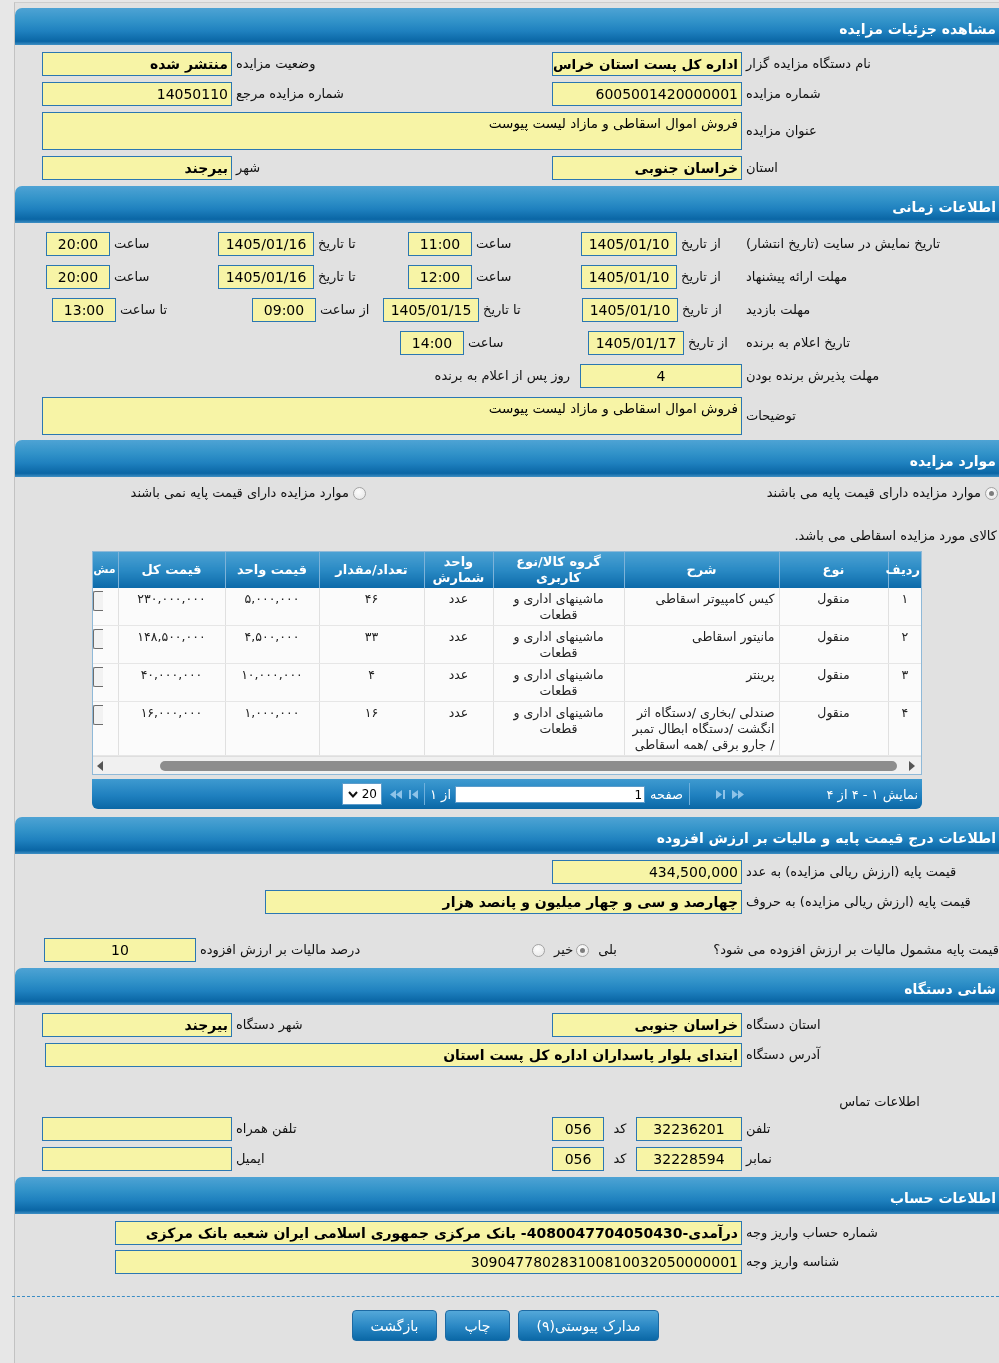 The height and width of the screenshot is (1363, 999). I want to click on table-cell: ۱۰,۰۰۰,۰۰۰, so click(272, 682).